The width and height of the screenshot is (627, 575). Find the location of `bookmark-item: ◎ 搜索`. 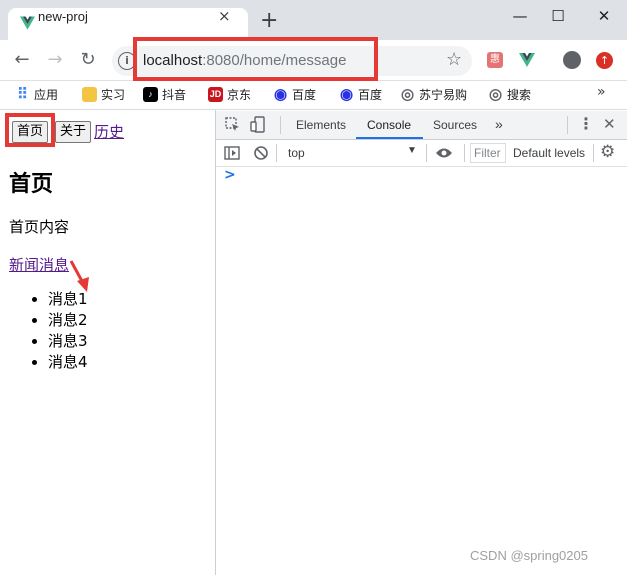

bookmark-item: ◎ 搜索 is located at coordinates (509, 94).